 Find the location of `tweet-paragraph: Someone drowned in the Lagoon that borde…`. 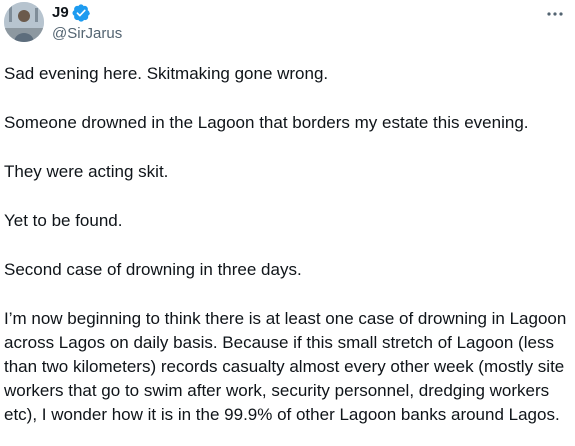

tweet-paragraph: Someone drowned in the Lagoon that borde… is located at coordinates (266, 122).